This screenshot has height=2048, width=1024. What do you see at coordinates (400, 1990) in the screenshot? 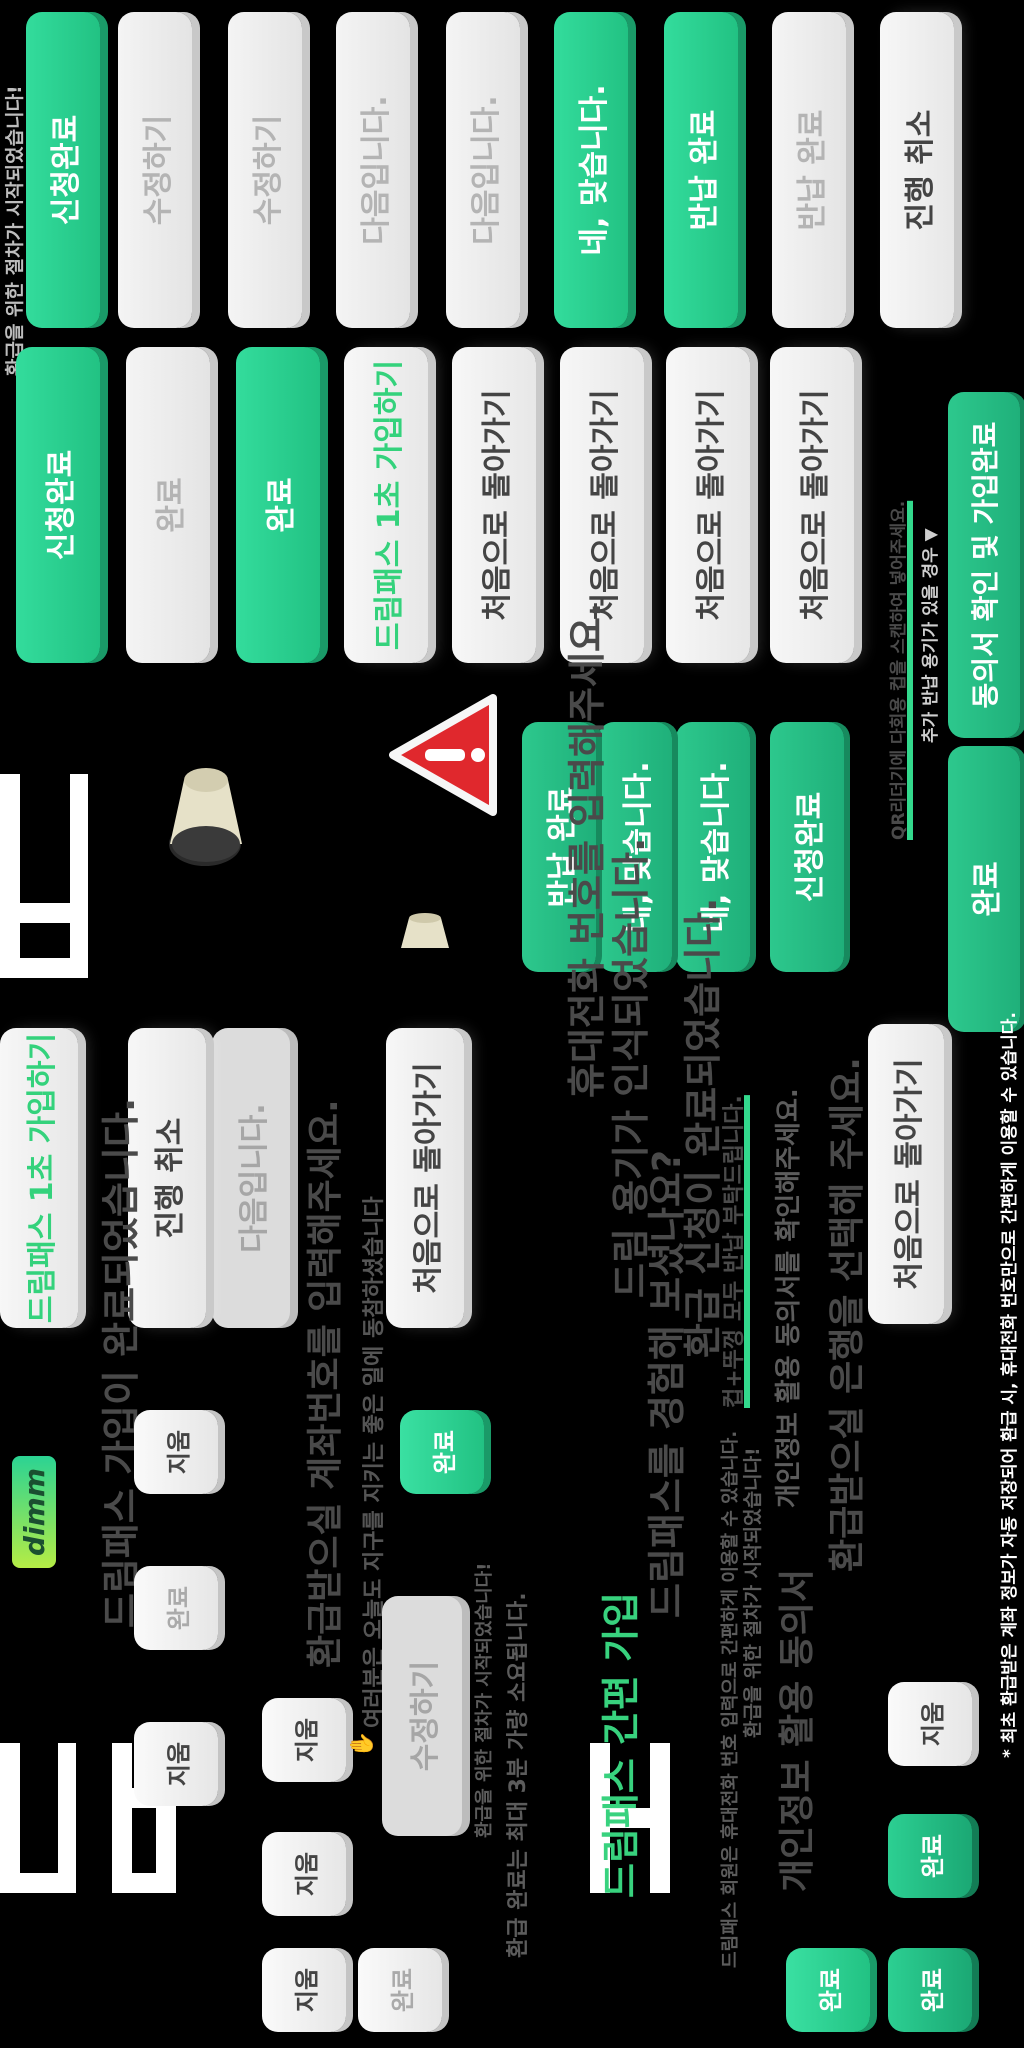
I see `keypad-complete-3: 완료` at bounding box center [400, 1990].